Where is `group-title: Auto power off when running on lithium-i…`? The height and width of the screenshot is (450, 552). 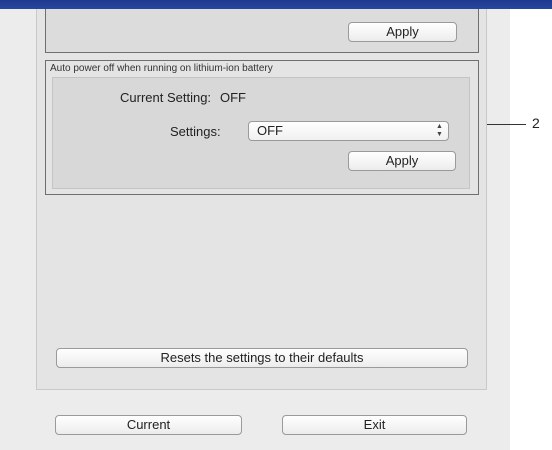 group-title: Auto power off when running on lithium-i… is located at coordinates (161, 68).